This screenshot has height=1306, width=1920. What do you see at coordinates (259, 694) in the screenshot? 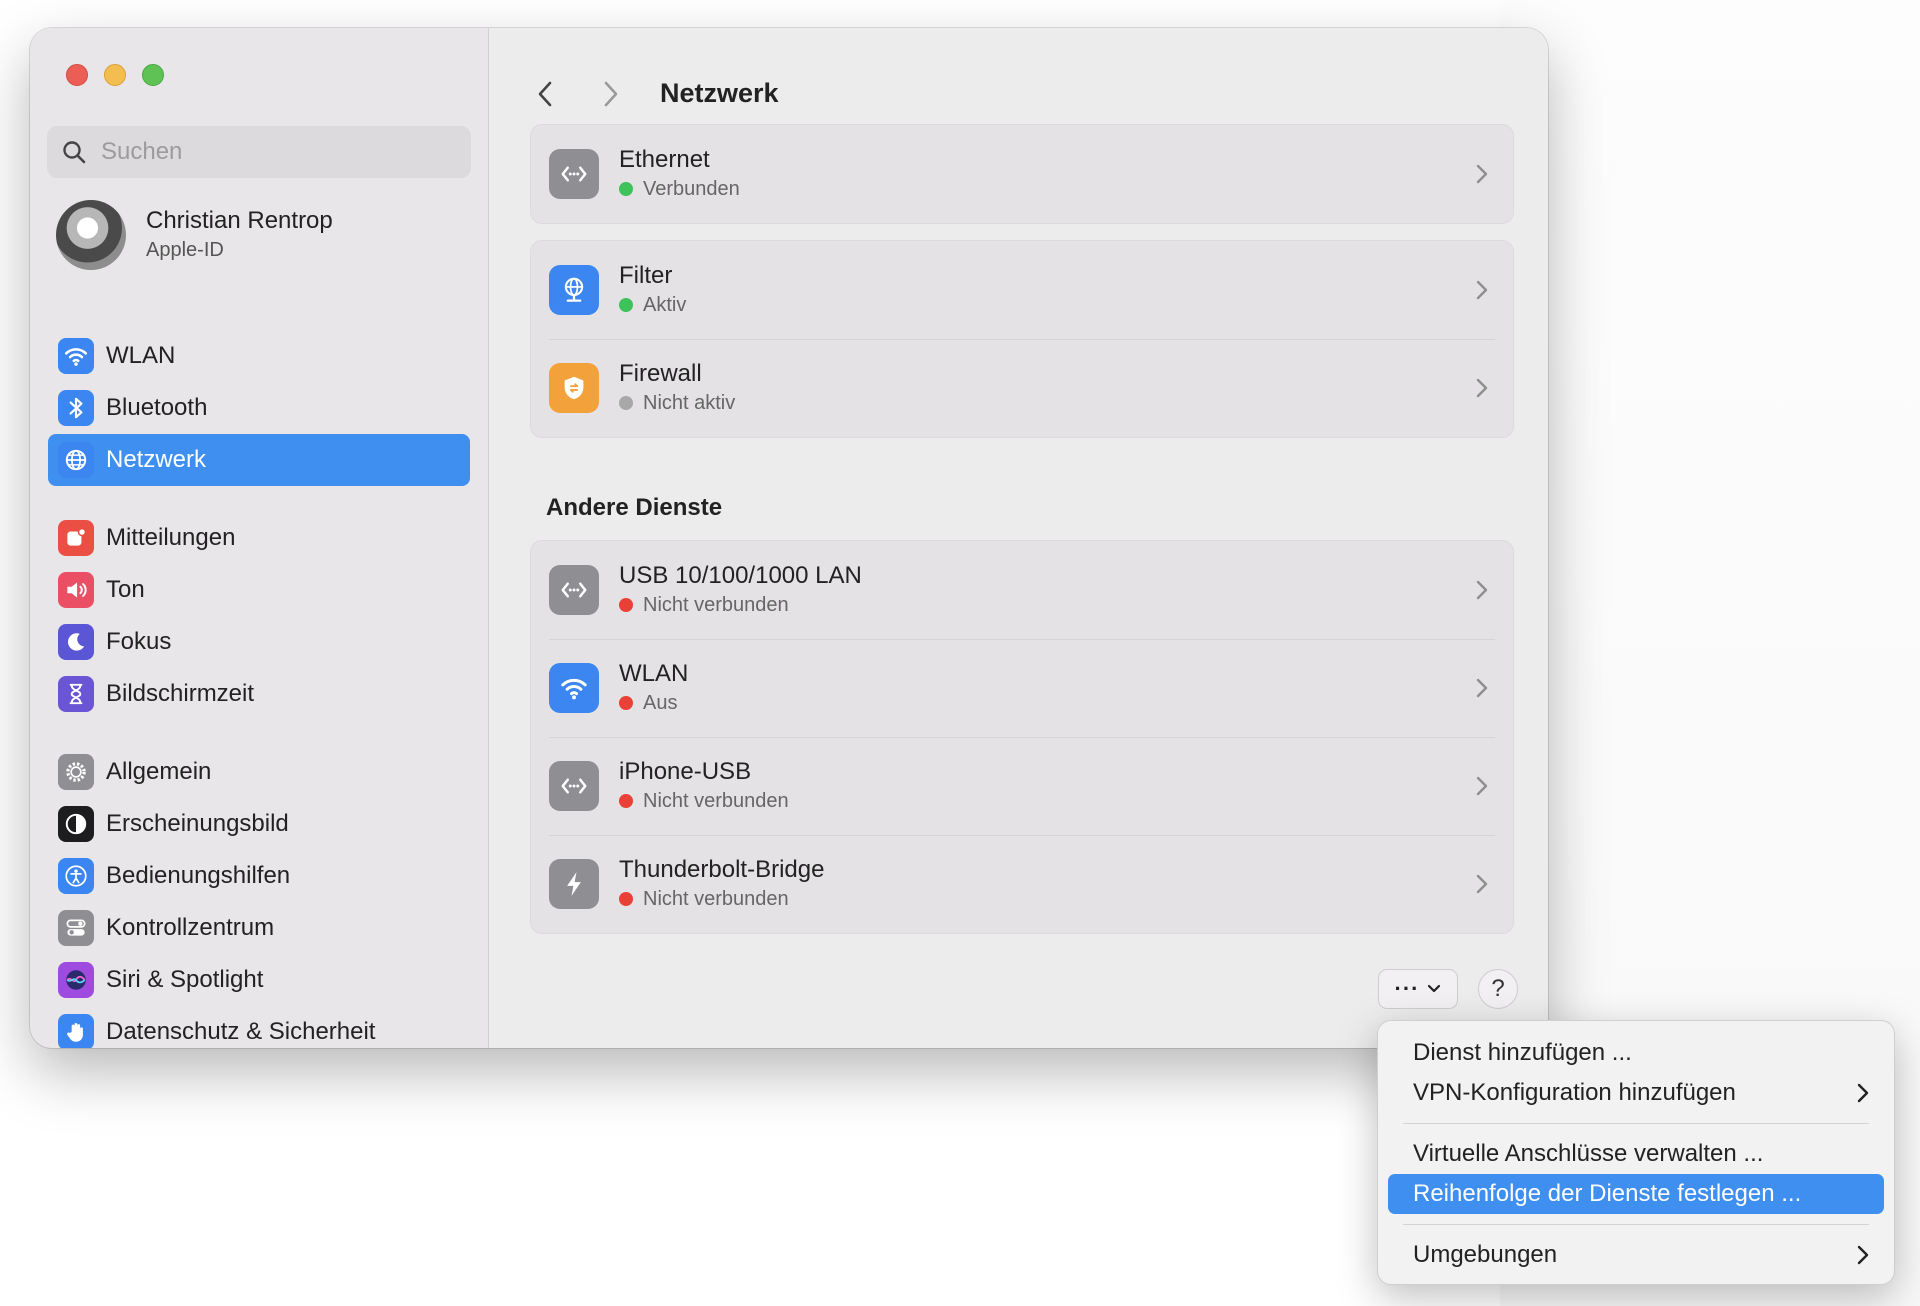
I see `sidebar-item-bildschirmzeit: Bildschirmzeit` at bounding box center [259, 694].